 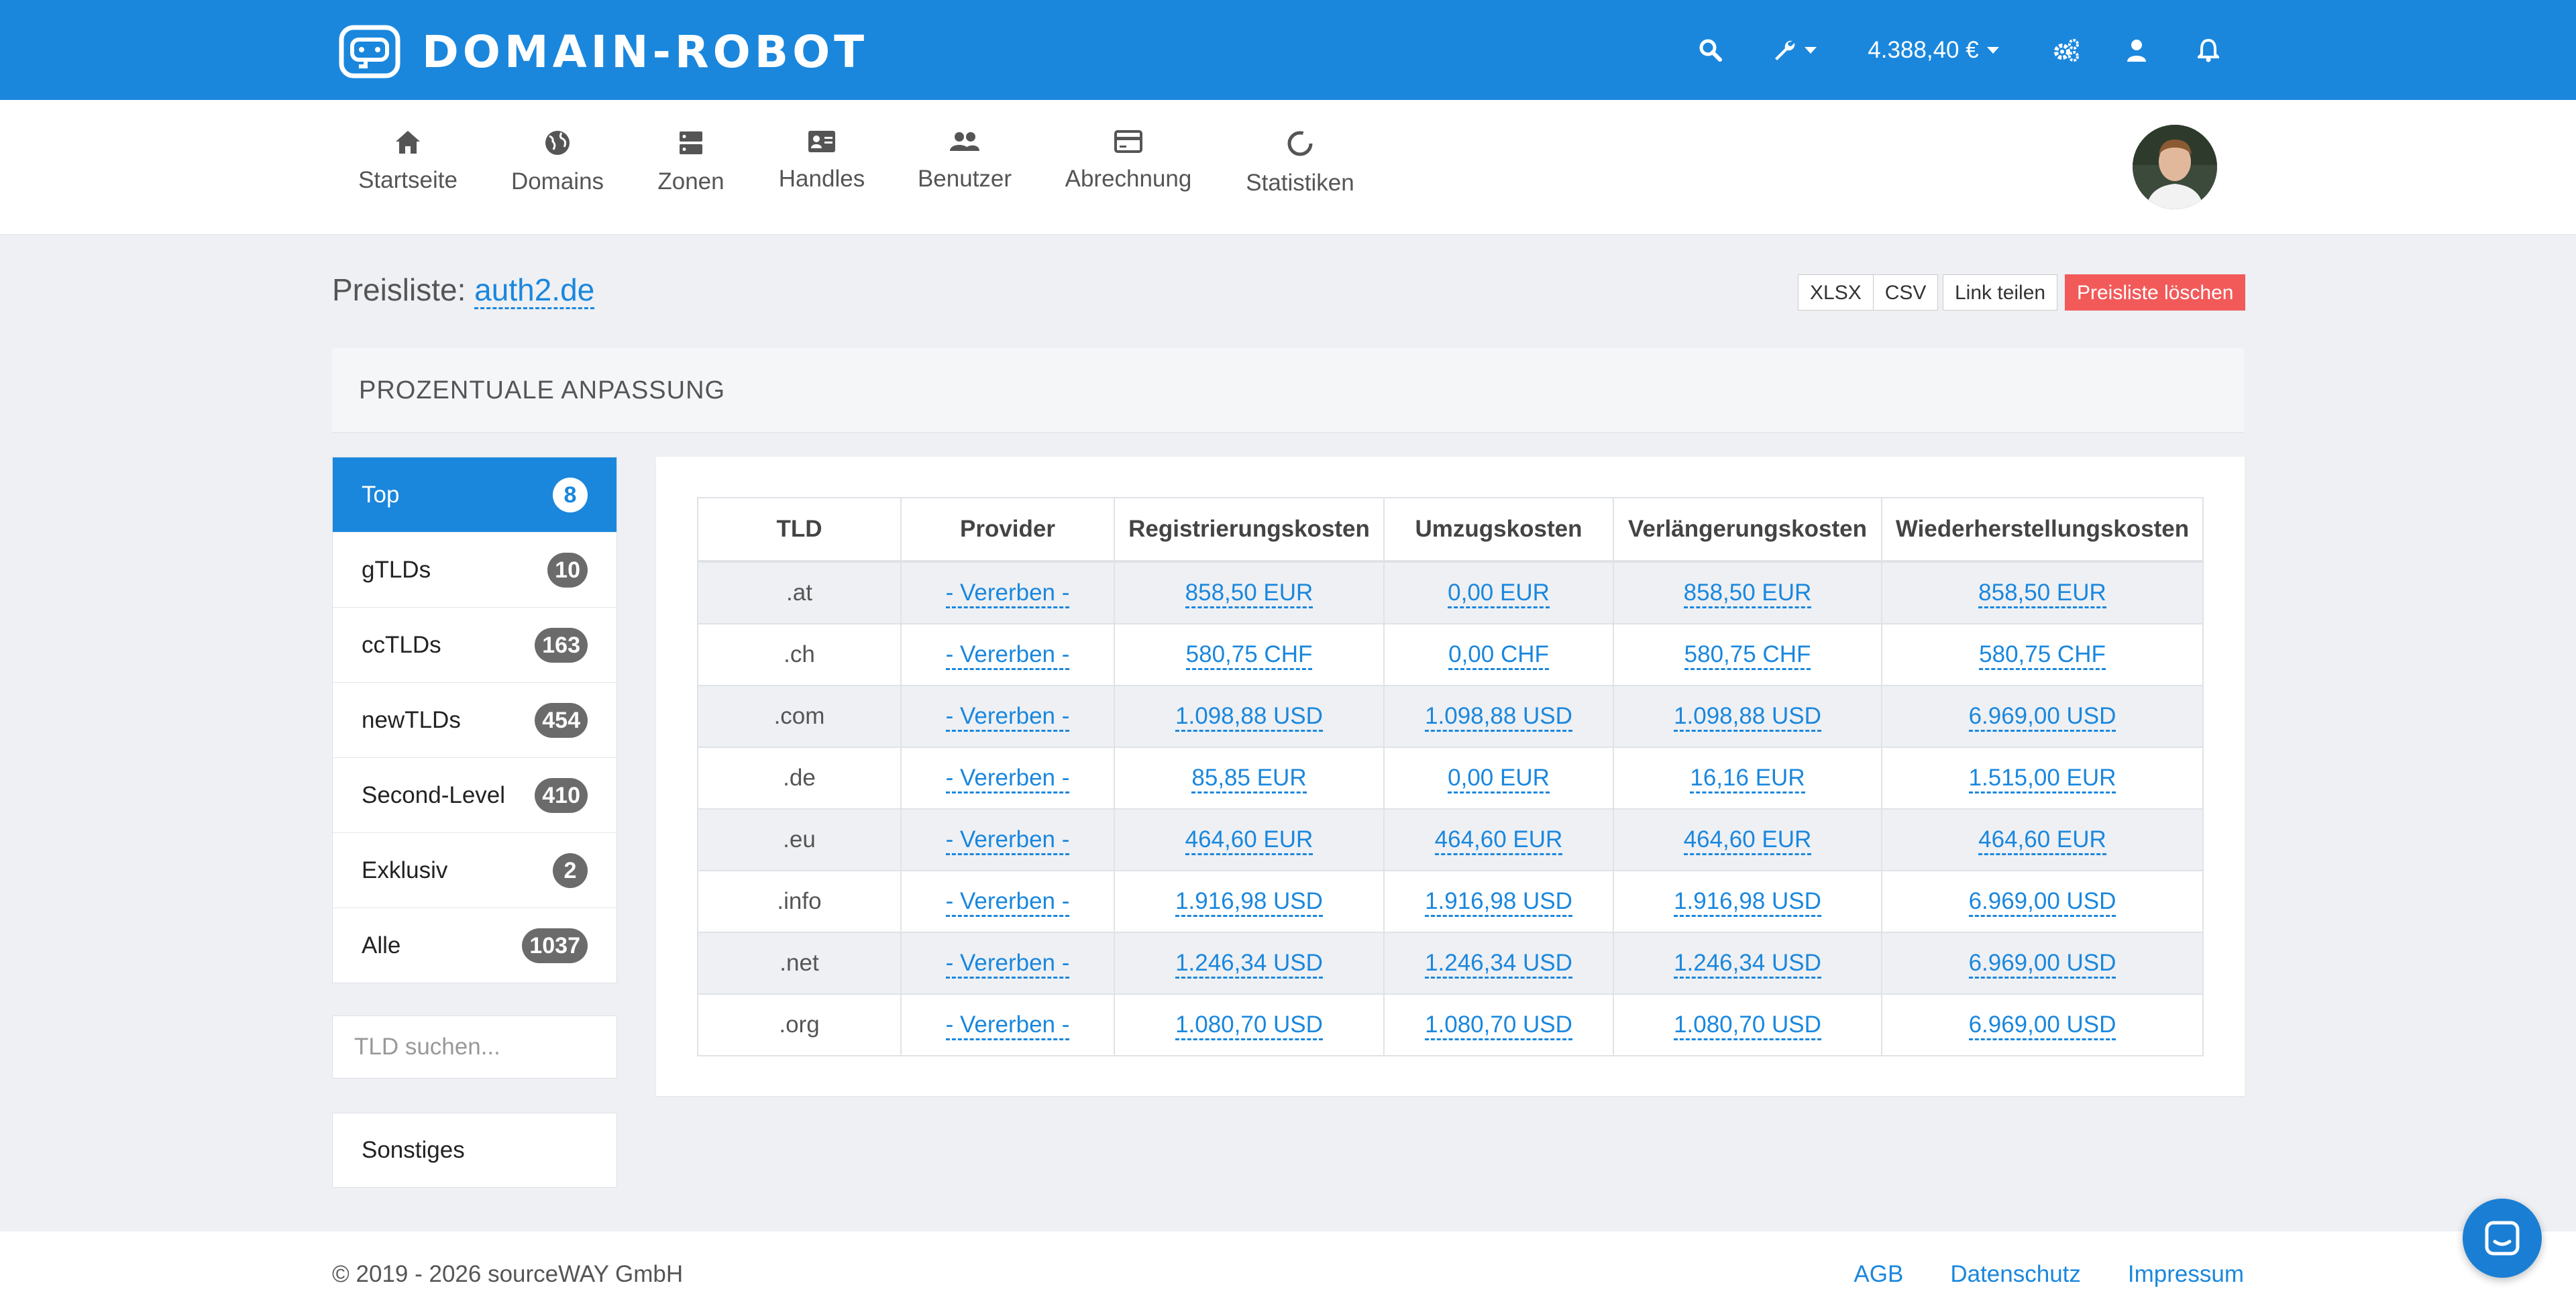 What do you see at coordinates (2136, 50) in the screenshot?
I see `profile-button` at bounding box center [2136, 50].